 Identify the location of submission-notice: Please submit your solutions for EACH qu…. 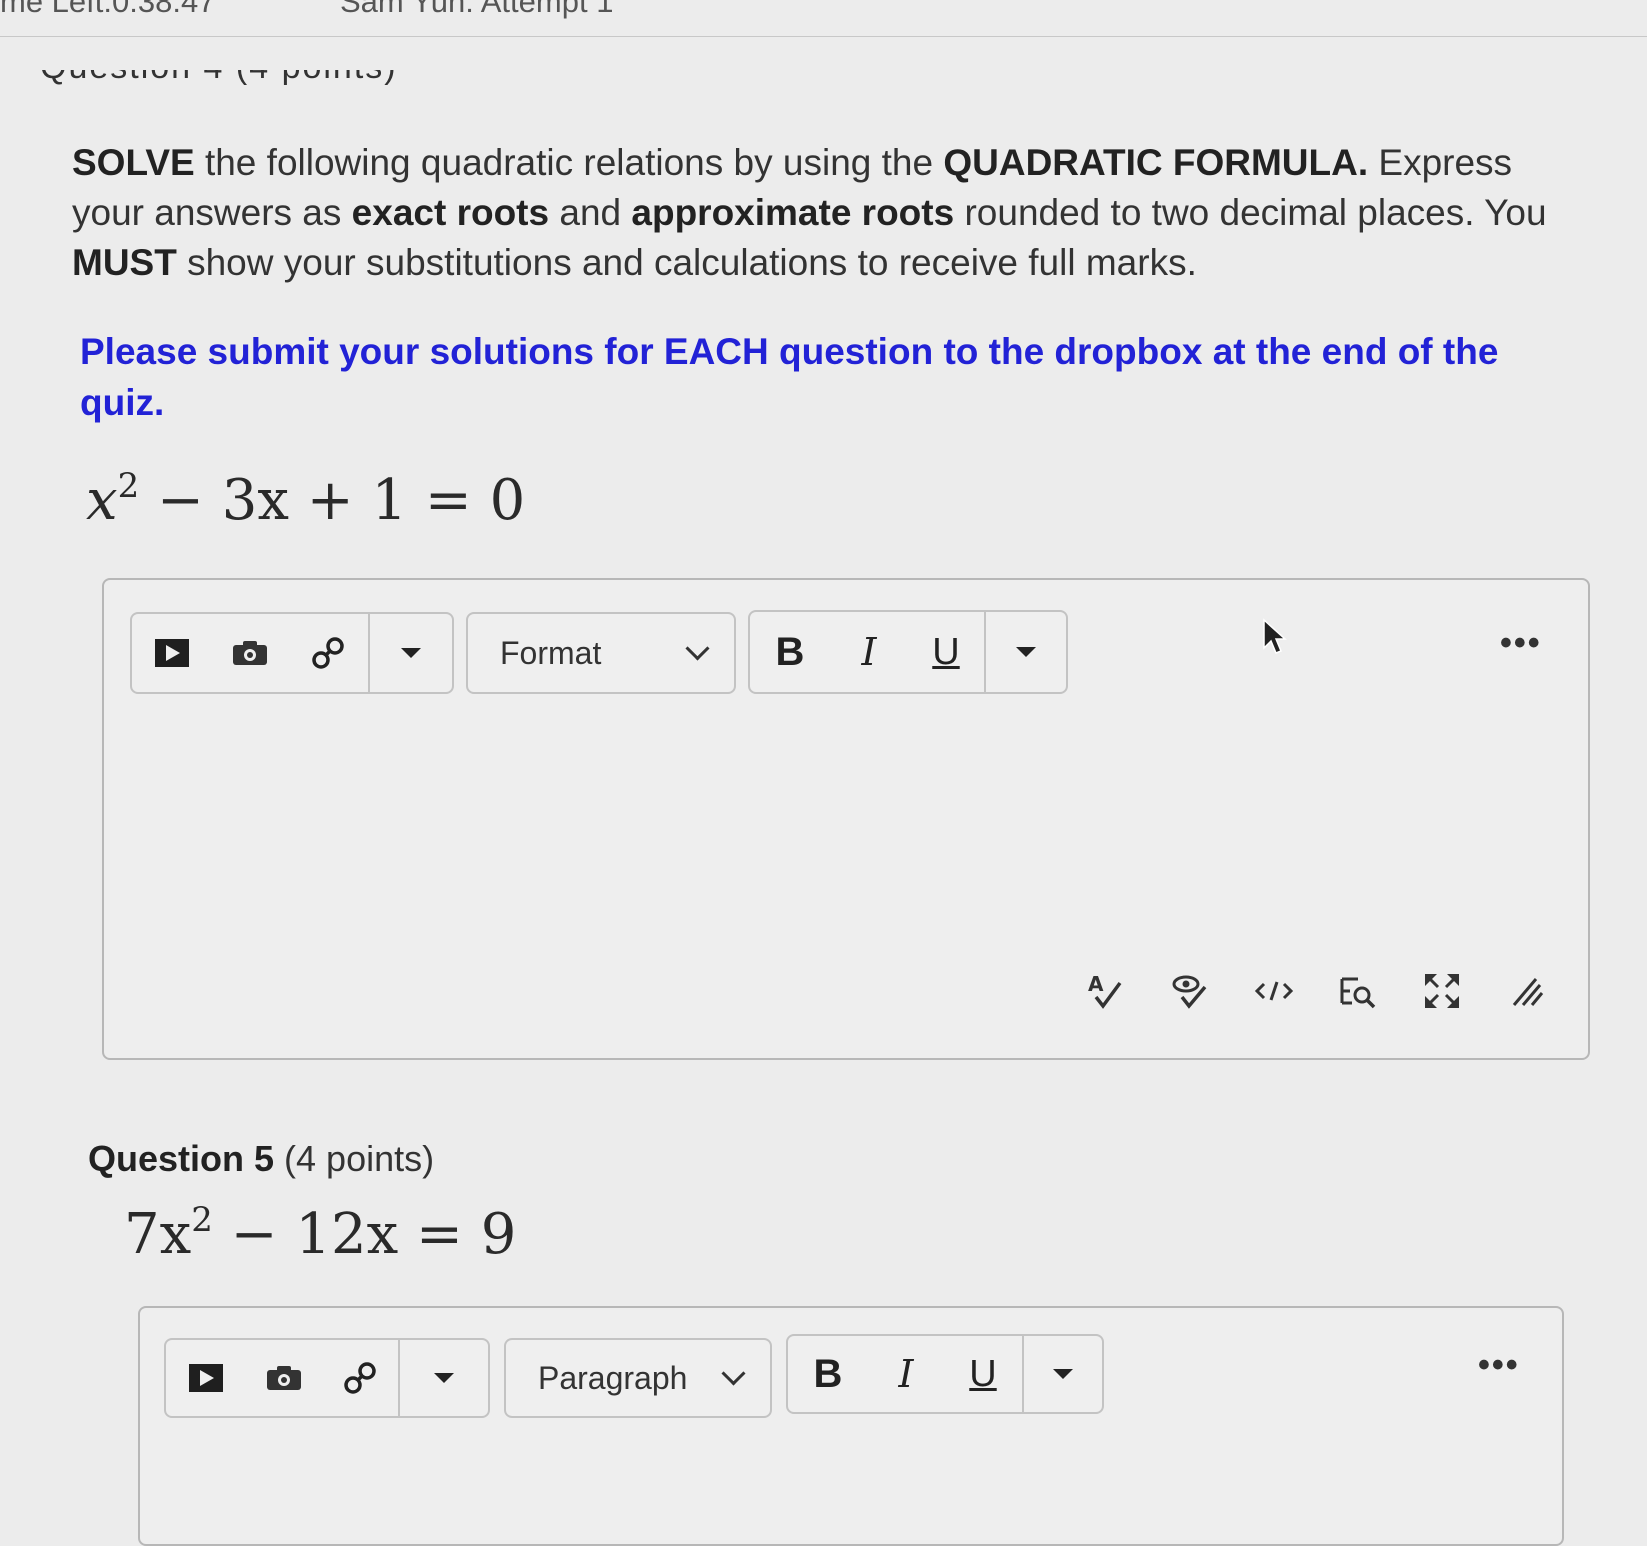
(789, 377).